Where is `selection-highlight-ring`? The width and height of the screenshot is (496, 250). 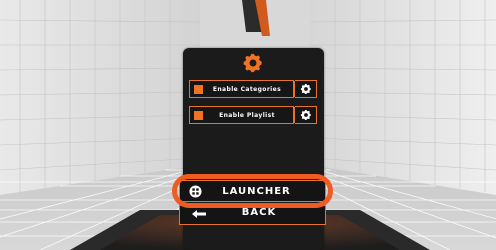
selection-highlight-ring is located at coordinates (252, 191).